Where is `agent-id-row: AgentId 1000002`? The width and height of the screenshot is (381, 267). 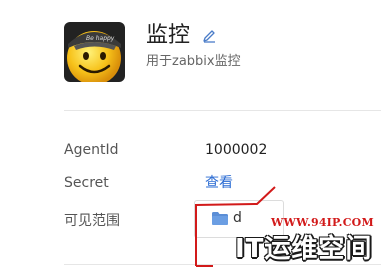
agent-id-row: AgentId 1000002 is located at coordinates (222, 150).